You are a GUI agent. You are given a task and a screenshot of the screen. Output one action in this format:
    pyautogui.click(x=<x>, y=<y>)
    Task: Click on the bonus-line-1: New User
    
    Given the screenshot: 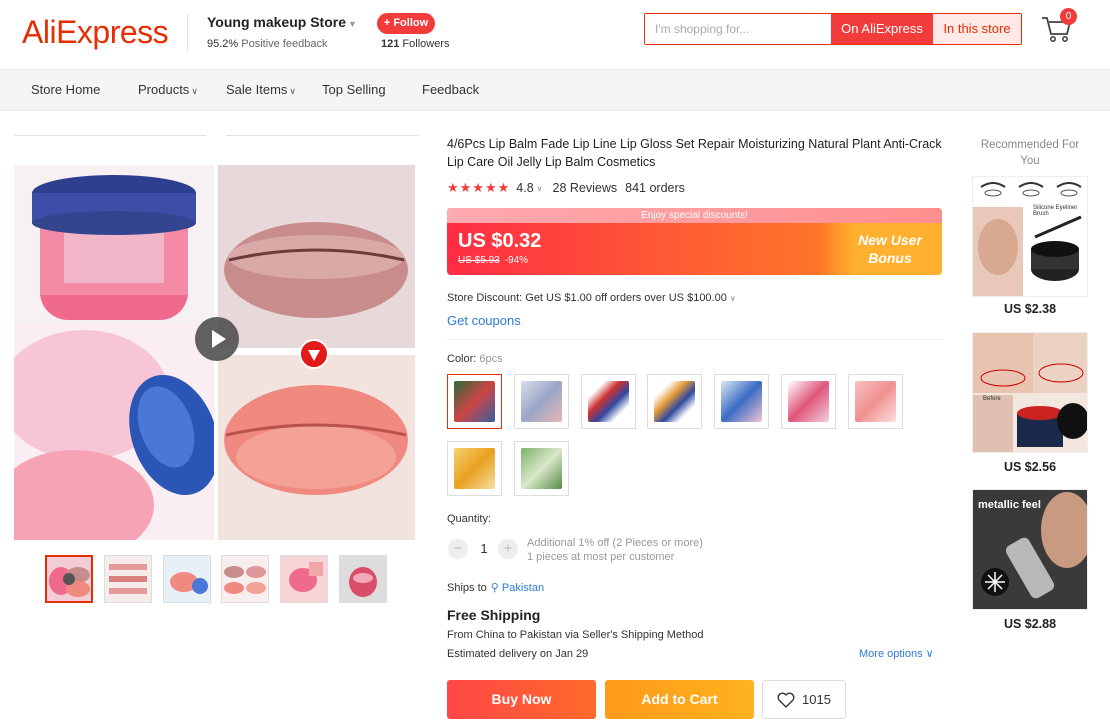 What is the action you would take?
    pyautogui.click(x=890, y=240)
    